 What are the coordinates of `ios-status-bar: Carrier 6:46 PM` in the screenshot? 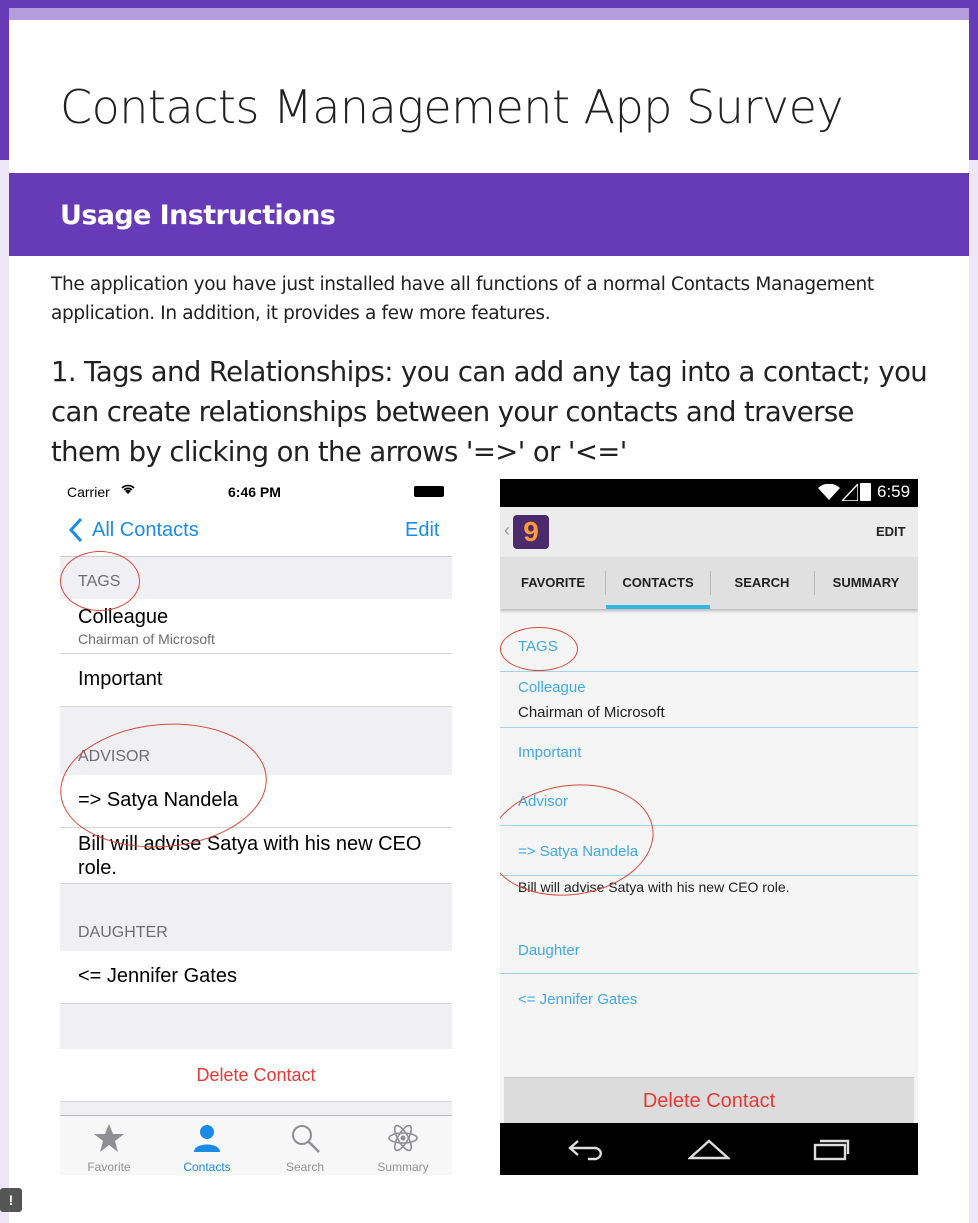 It's located at (256, 492).